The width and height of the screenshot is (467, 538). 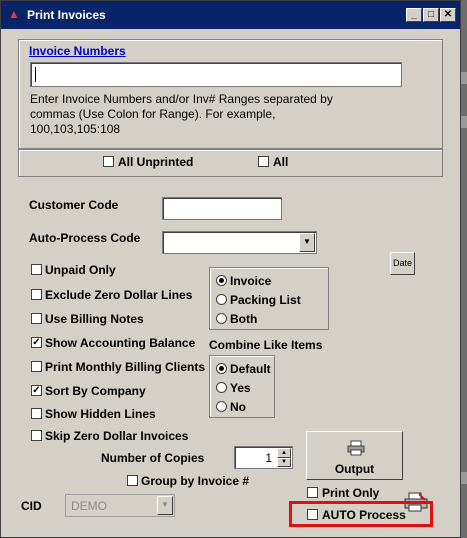 What do you see at coordinates (414, 15) in the screenshot?
I see `minimize-button: _` at bounding box center [414, 15].